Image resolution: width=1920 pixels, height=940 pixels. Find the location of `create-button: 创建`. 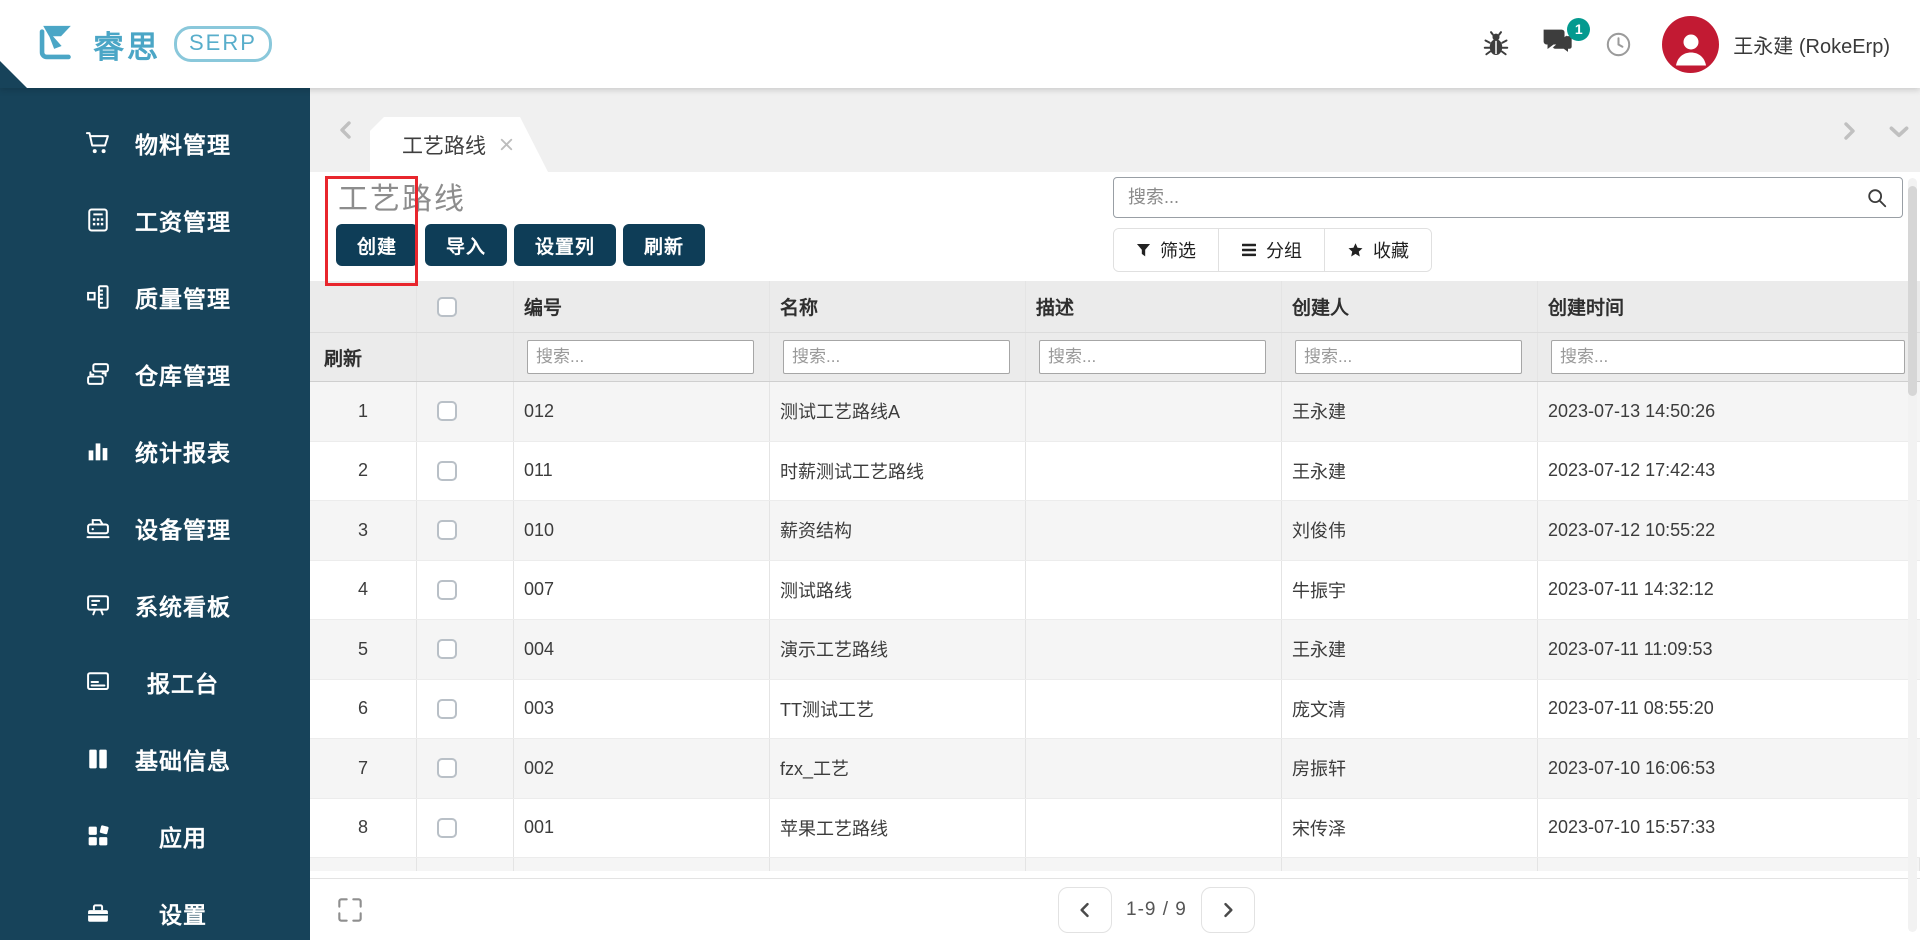

create-button: 创建 is located at coordinates (377, 245).